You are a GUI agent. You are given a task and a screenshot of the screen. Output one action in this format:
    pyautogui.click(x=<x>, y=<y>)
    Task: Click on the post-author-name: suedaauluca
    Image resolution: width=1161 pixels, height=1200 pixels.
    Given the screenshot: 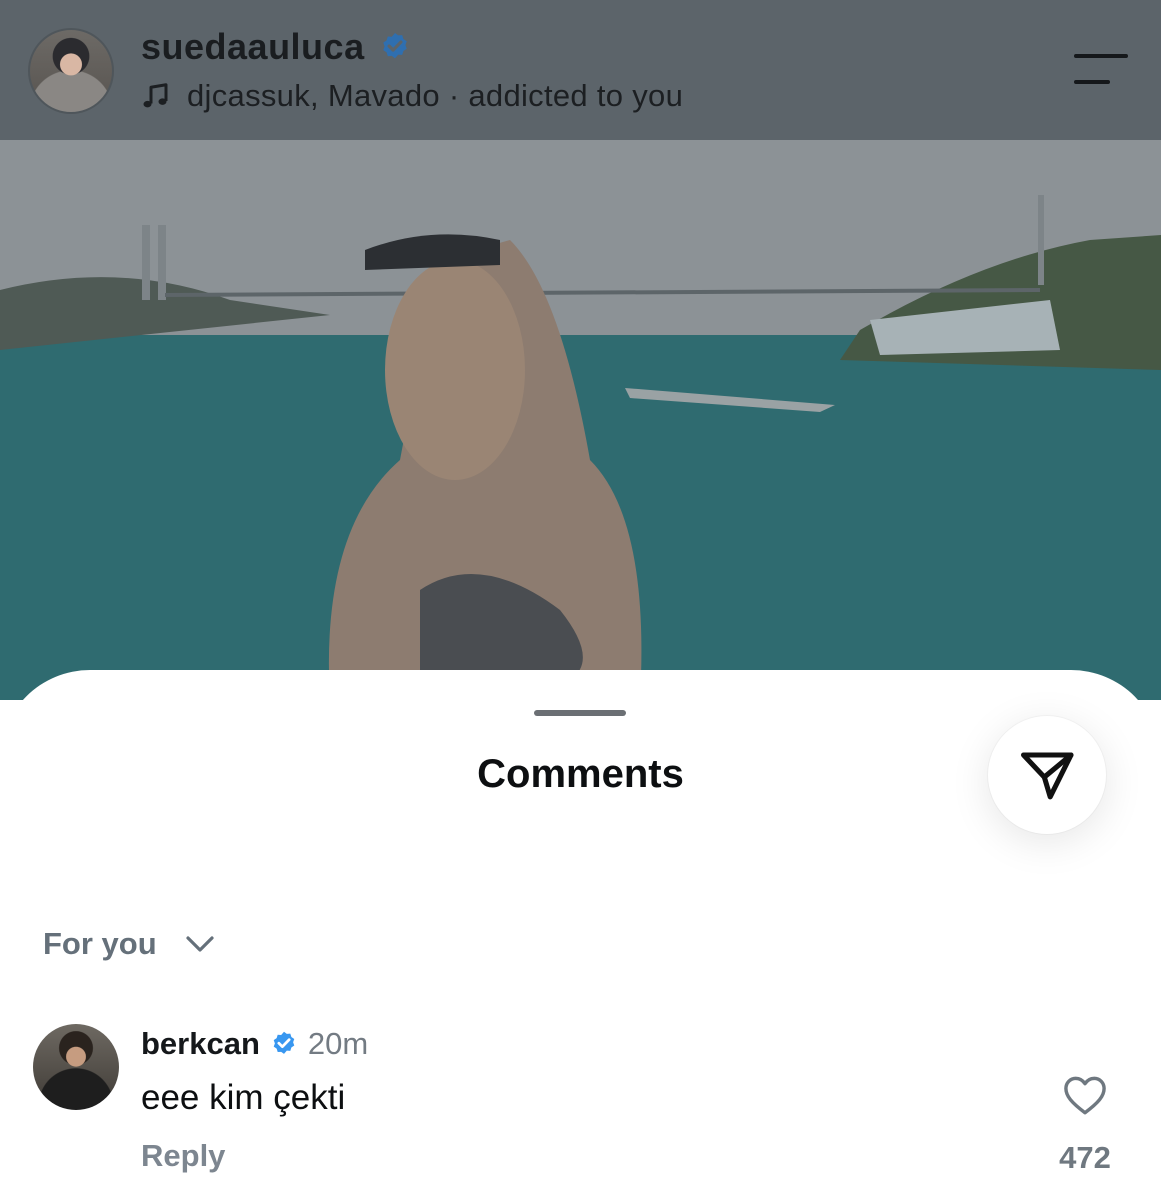 What is the action you would take?
    pyautogui.click(x=253, y=47)
    